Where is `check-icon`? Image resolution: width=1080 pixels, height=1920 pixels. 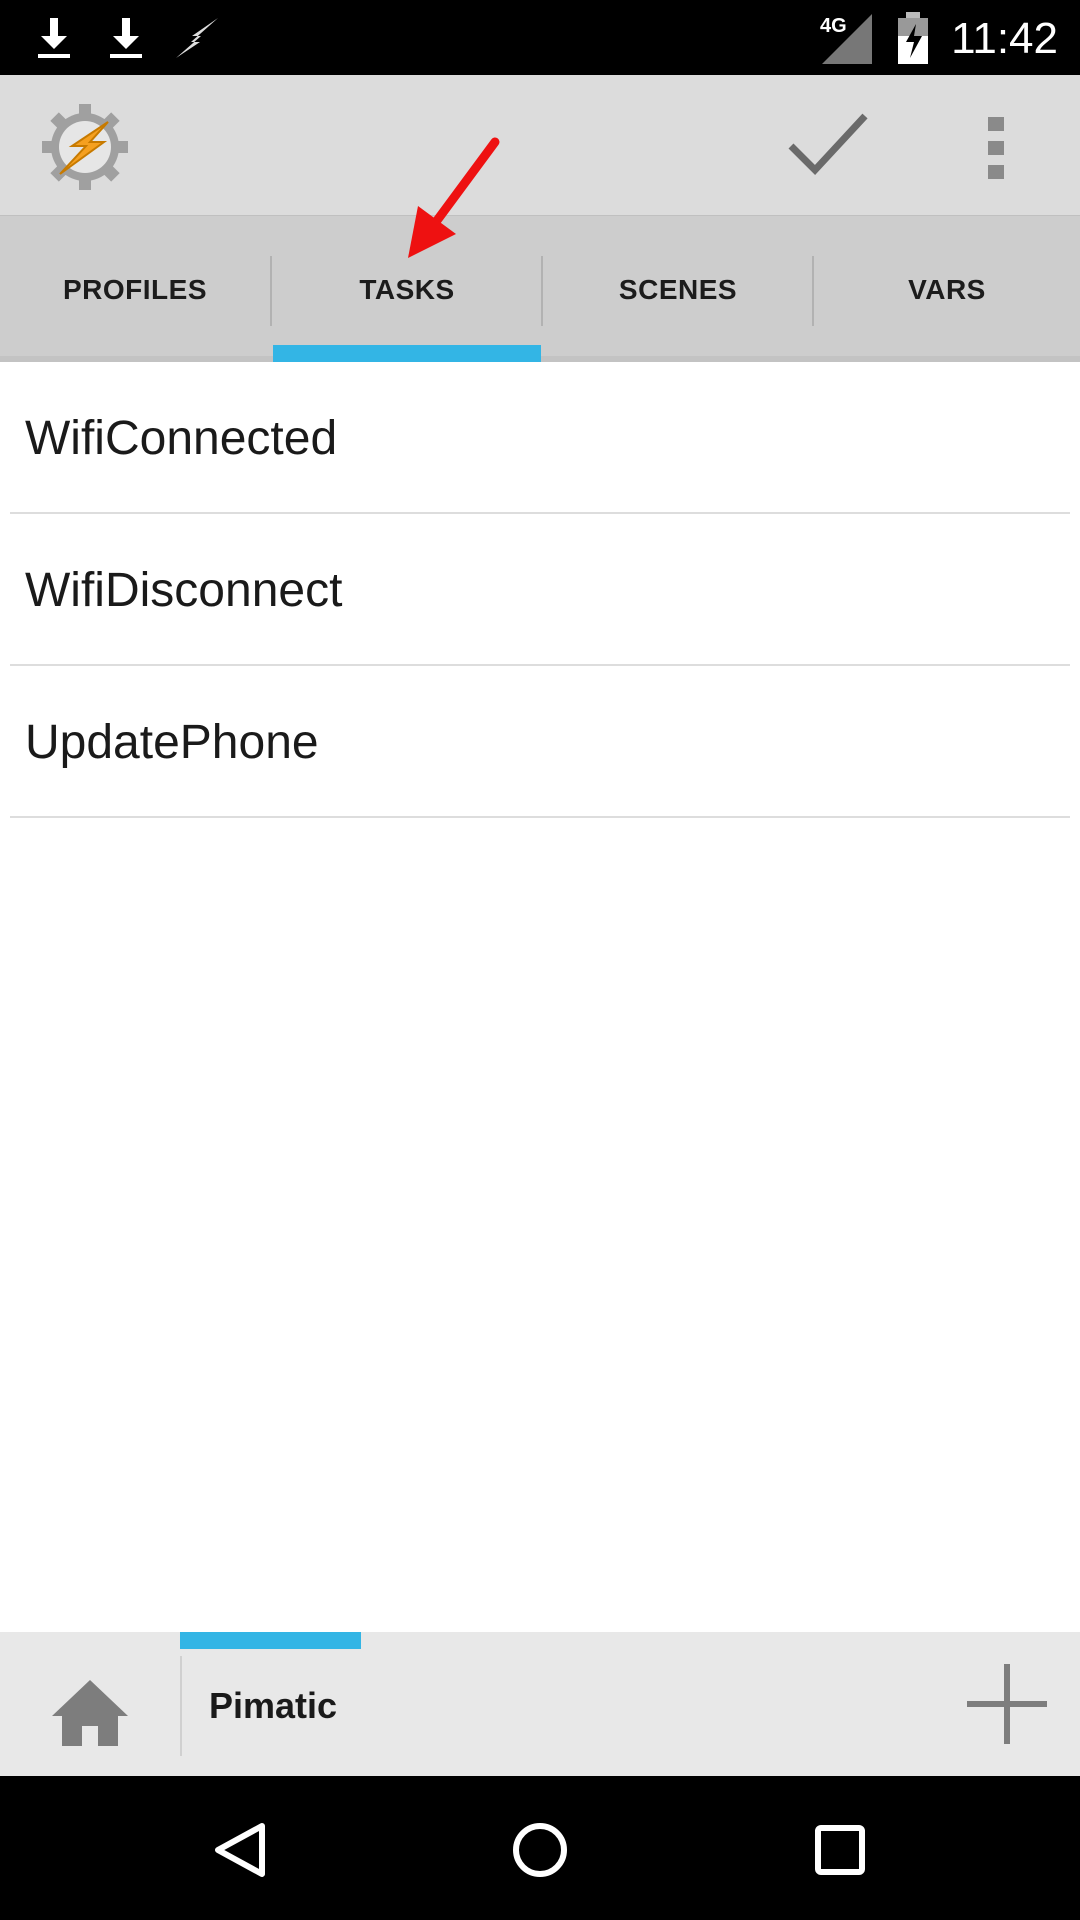
check-icon is located at coordinates (827, 145).